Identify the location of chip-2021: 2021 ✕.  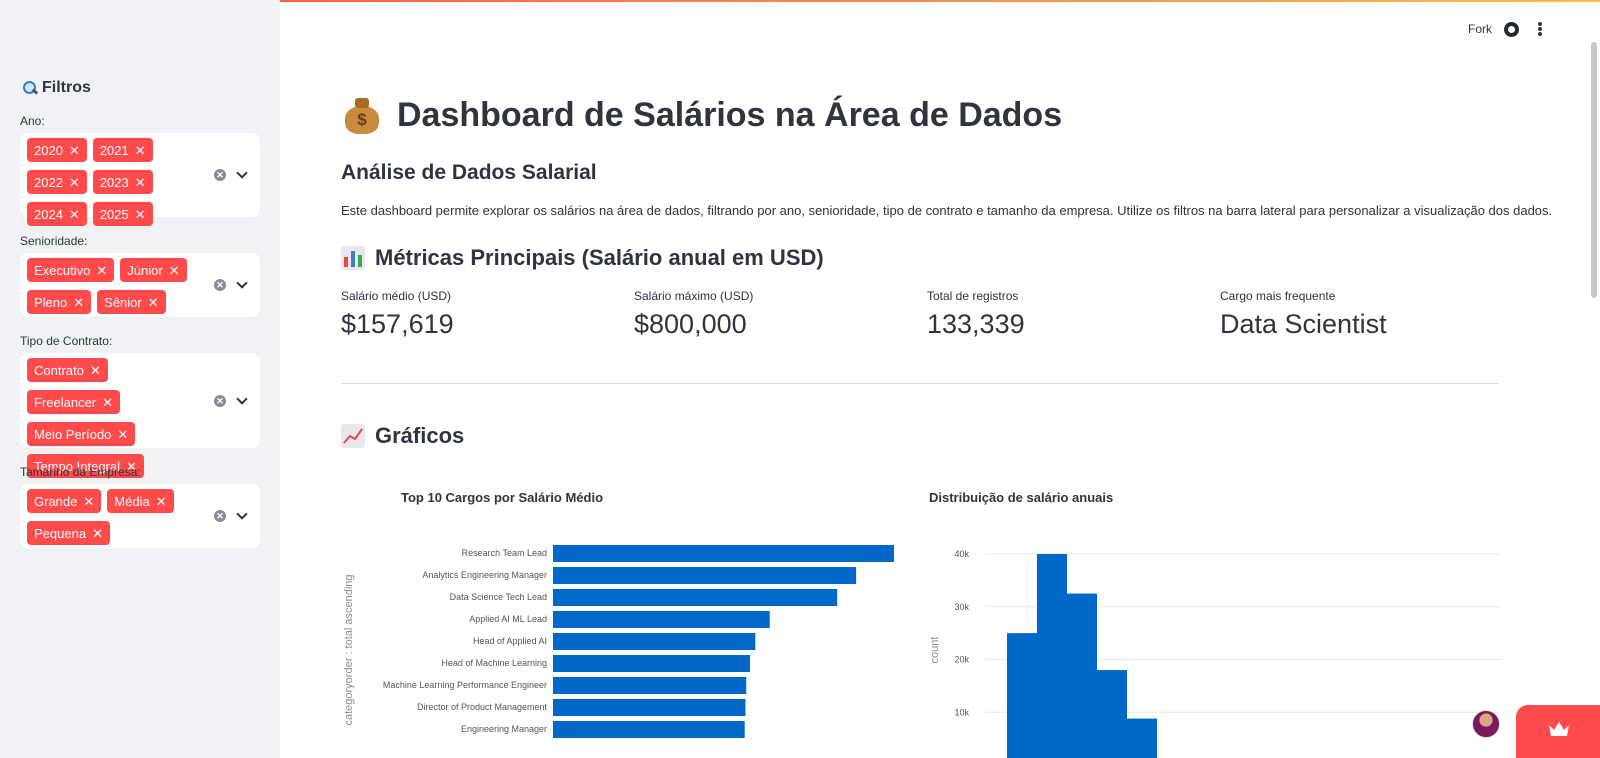
(122, 150).